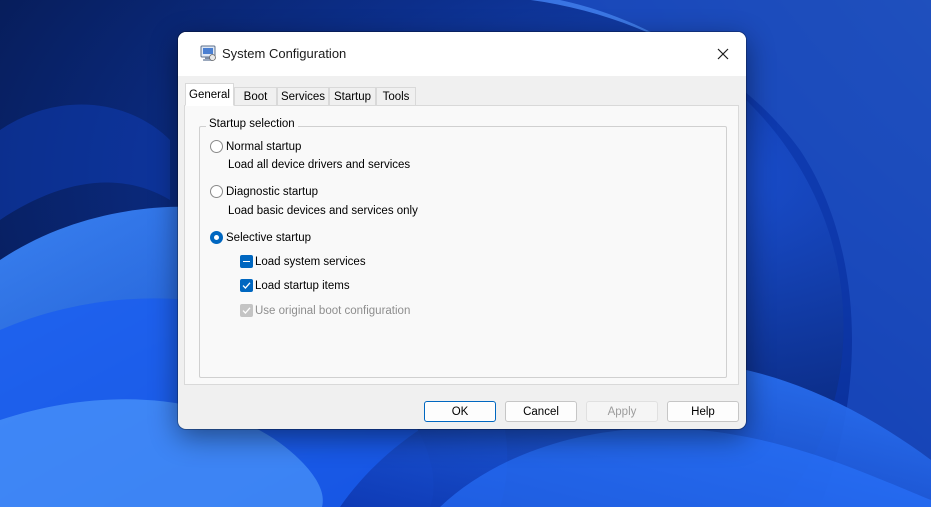  I want to click on close-icon, so click(723, 54).